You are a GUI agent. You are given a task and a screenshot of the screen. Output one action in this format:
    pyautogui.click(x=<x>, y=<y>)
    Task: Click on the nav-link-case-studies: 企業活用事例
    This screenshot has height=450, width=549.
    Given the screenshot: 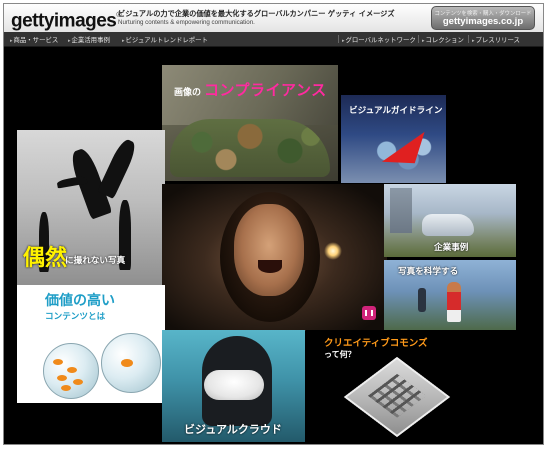 What is the action you would take?
    pyautogui.click(x=89, y=39)
    